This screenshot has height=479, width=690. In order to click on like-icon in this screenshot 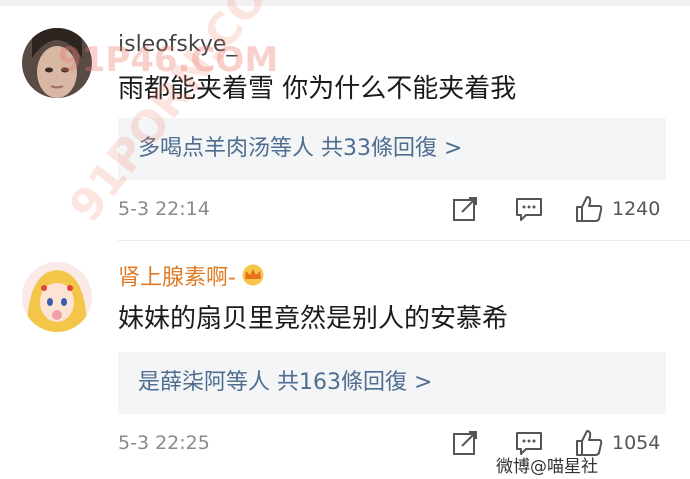, I will do `click(589, 209)`.